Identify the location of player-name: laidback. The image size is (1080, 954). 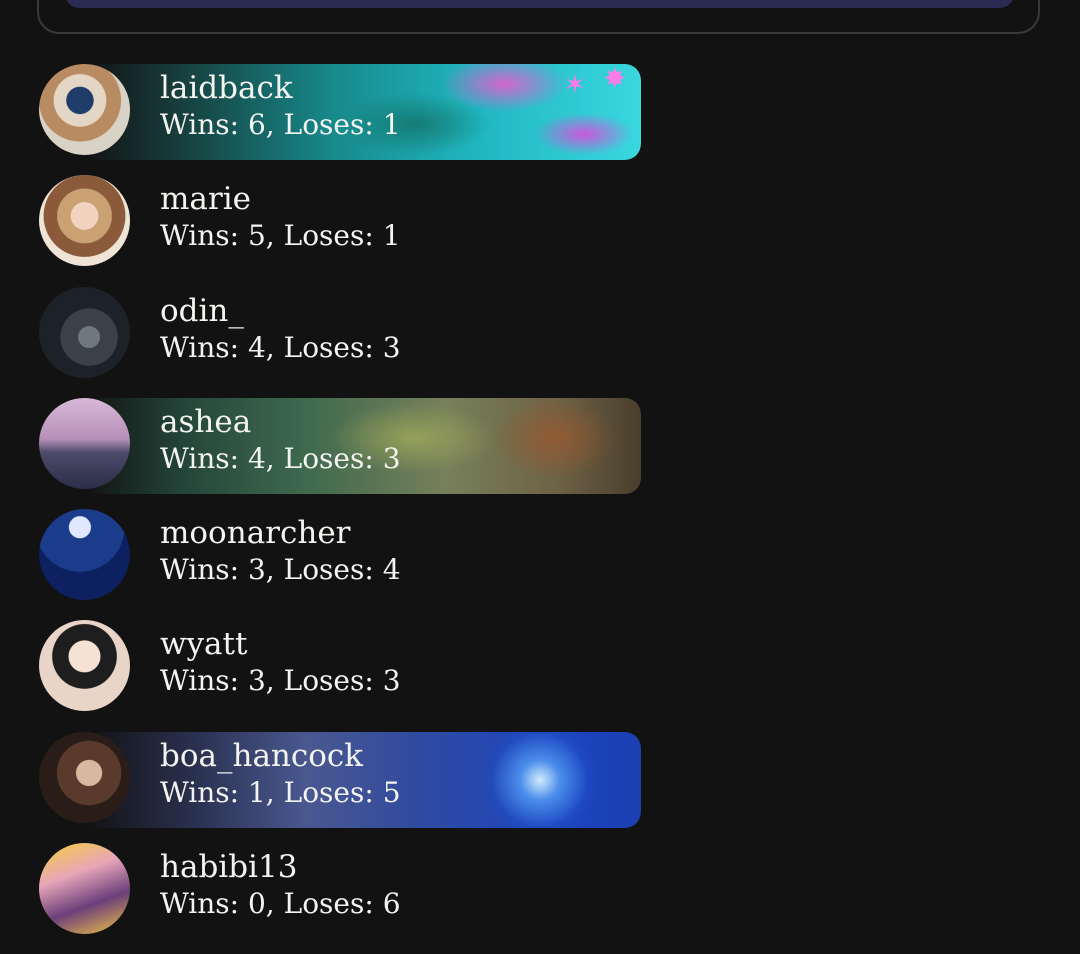
(226, 88).